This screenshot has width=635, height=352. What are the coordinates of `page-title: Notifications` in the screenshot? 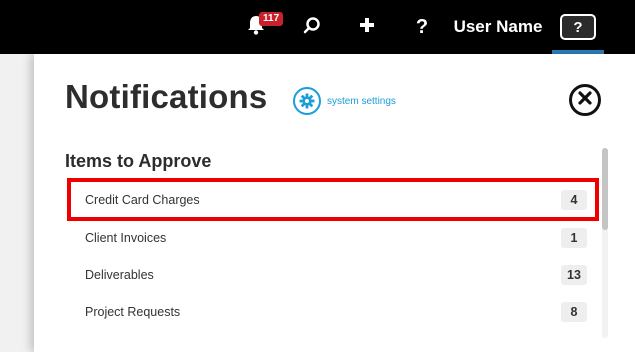 It's located at (166, 96).